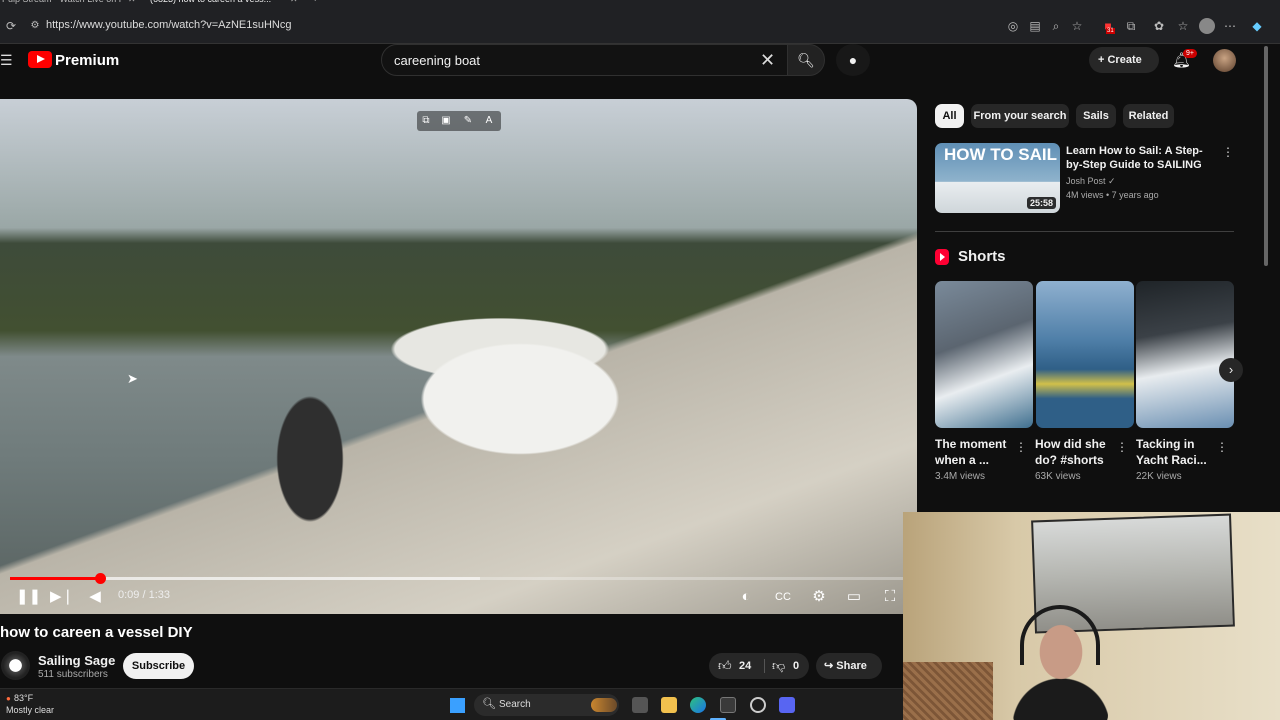 The height and width of the screenshot is (720, 1280). Describe the element at coordinates (62, 4) in the screenshot. I see `tab-kick: Pulp Stream - Watch Live on Kick` at that location.